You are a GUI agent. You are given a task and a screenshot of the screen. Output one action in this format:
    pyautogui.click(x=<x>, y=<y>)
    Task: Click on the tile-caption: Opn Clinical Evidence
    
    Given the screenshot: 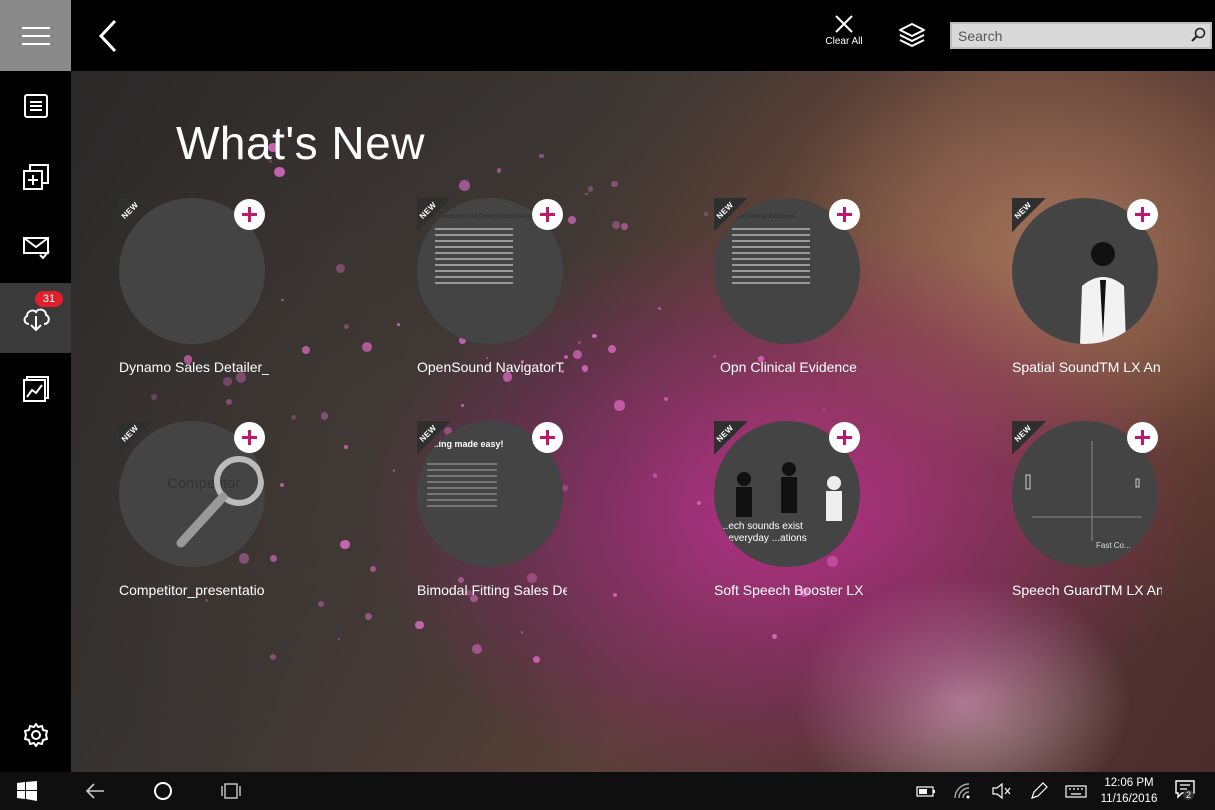 What is the action you would take?
    pyautogui.click(x=788, y=367)
    